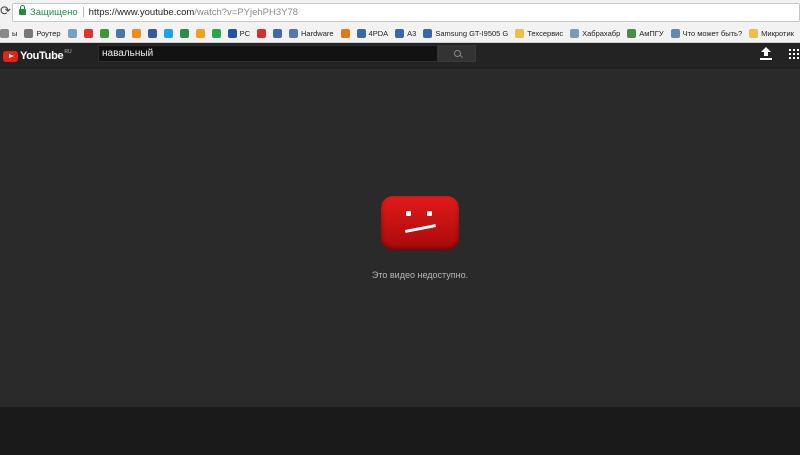 This screenshot has width=800, height=455. I want to click on twitter-icon, so click(168, 33).